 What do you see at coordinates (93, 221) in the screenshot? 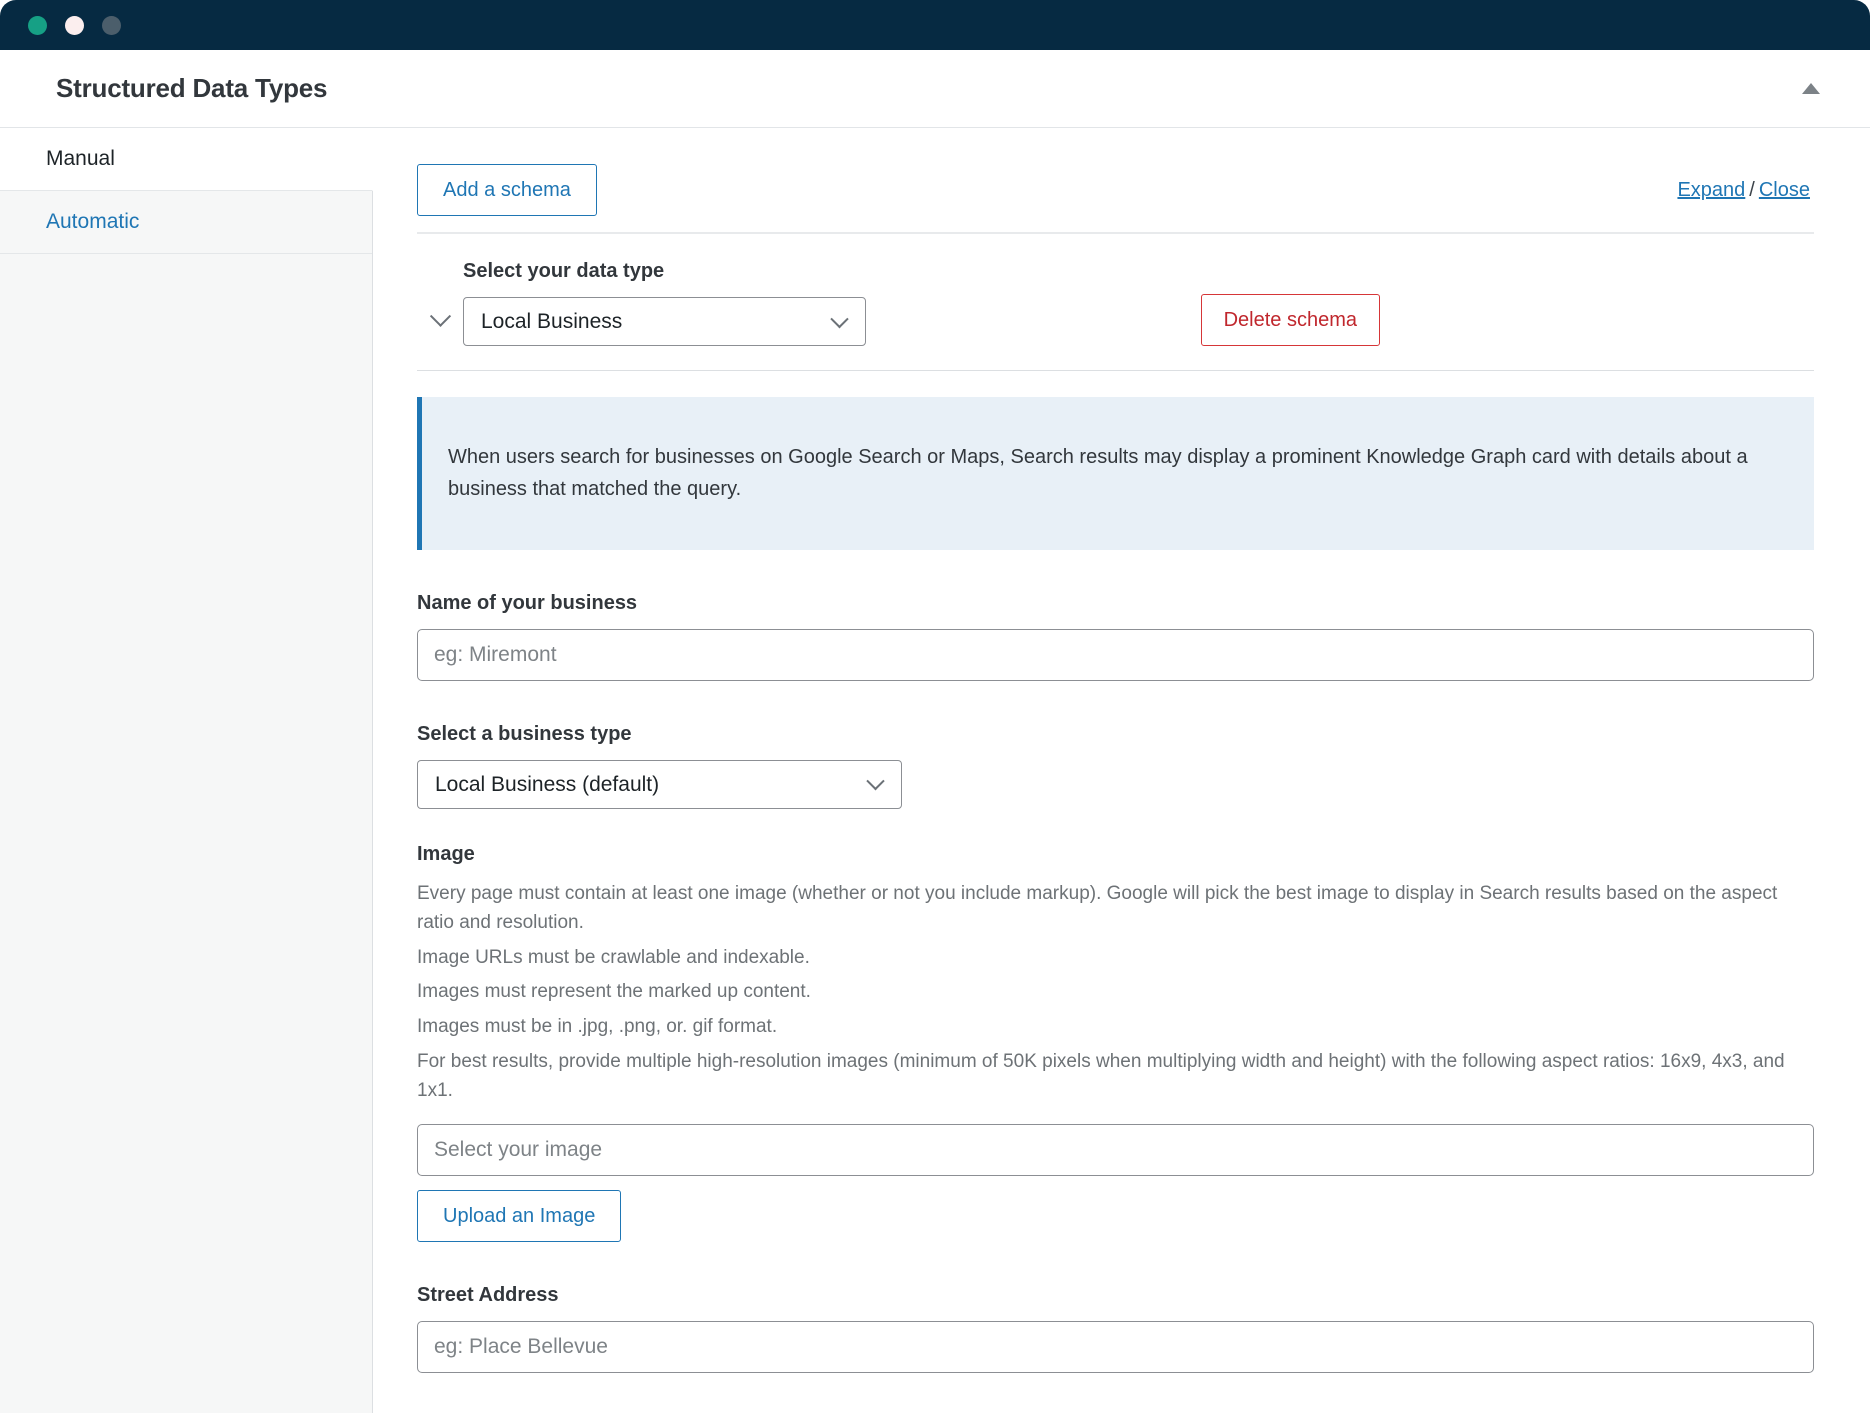
I see `sidebar-item-automatic-label: Automatic` at bounding box center [93, 221].